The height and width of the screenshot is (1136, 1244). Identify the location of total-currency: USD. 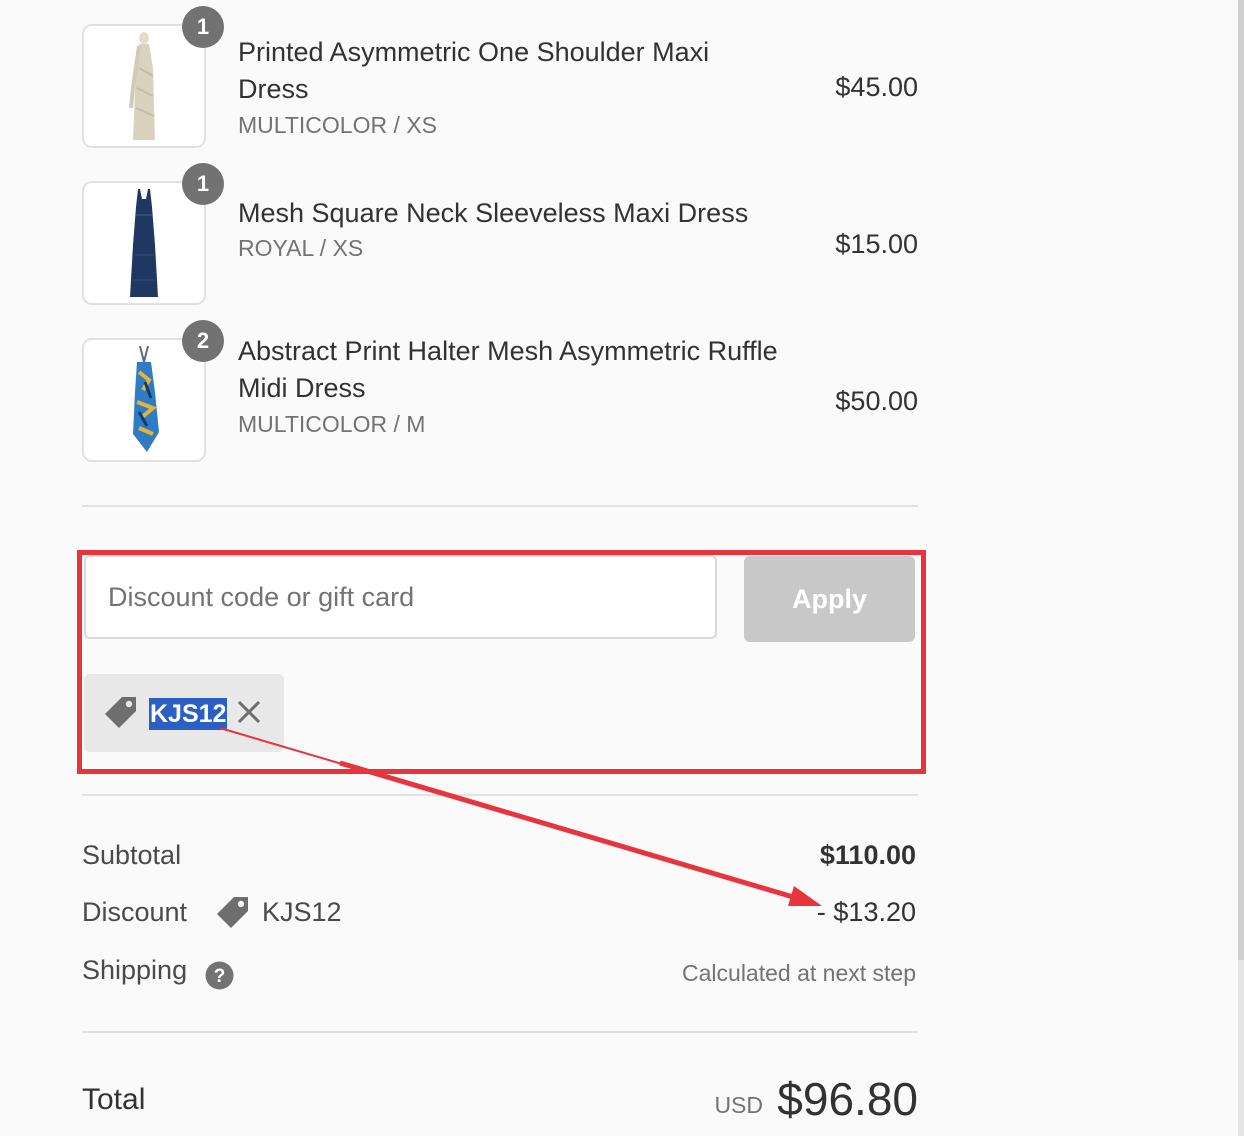
(738, 1105).